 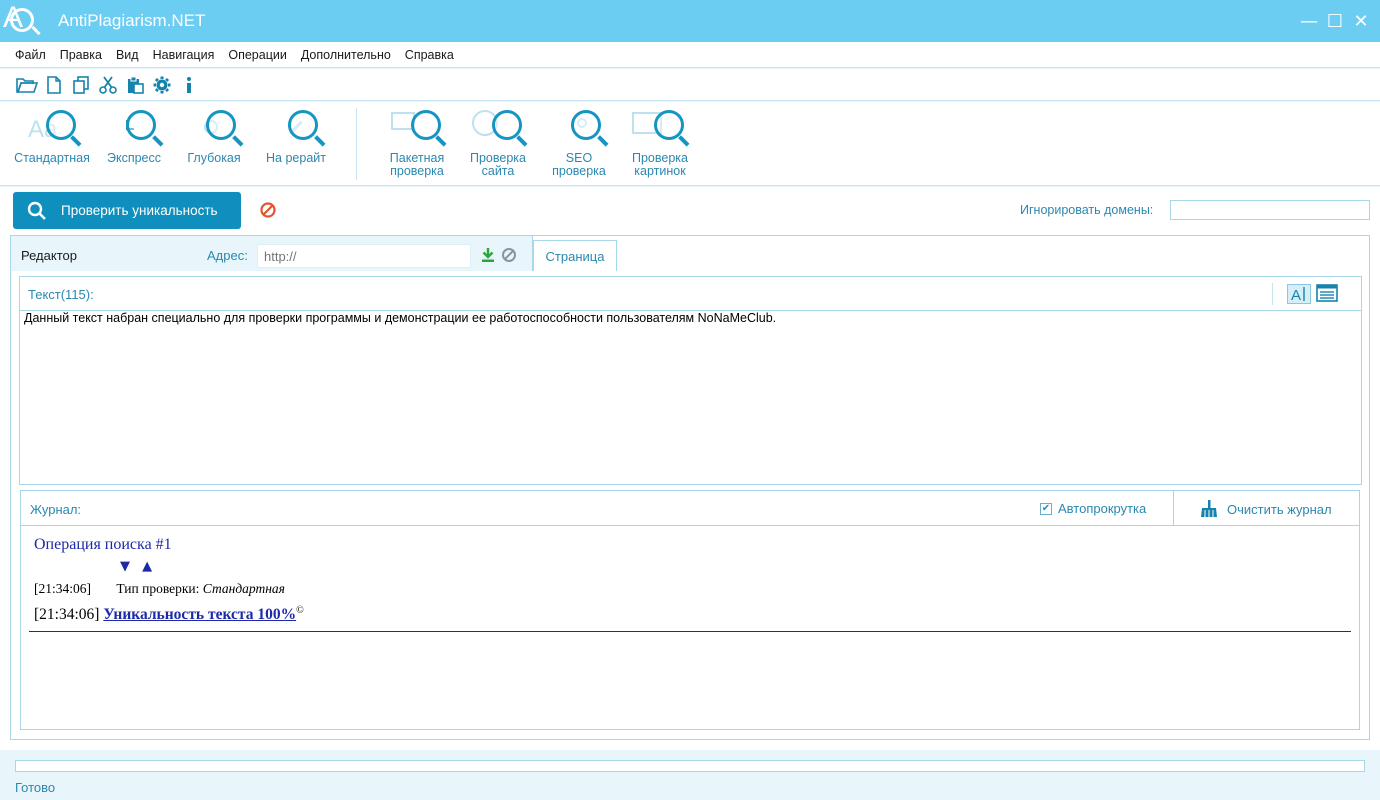 I want to click on menu-file: Файл, so click(x=30, y=55).